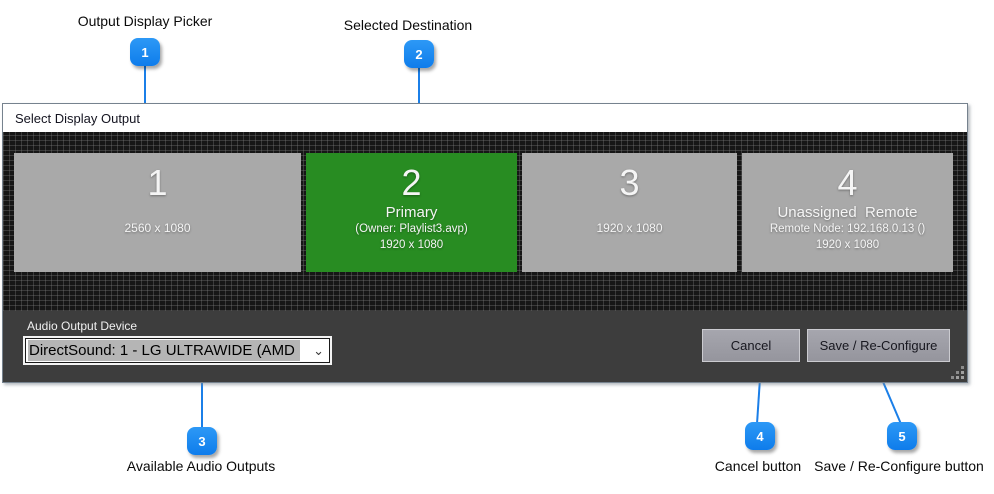  I want to click on callout-badge-4: 4, so click(760, 436).